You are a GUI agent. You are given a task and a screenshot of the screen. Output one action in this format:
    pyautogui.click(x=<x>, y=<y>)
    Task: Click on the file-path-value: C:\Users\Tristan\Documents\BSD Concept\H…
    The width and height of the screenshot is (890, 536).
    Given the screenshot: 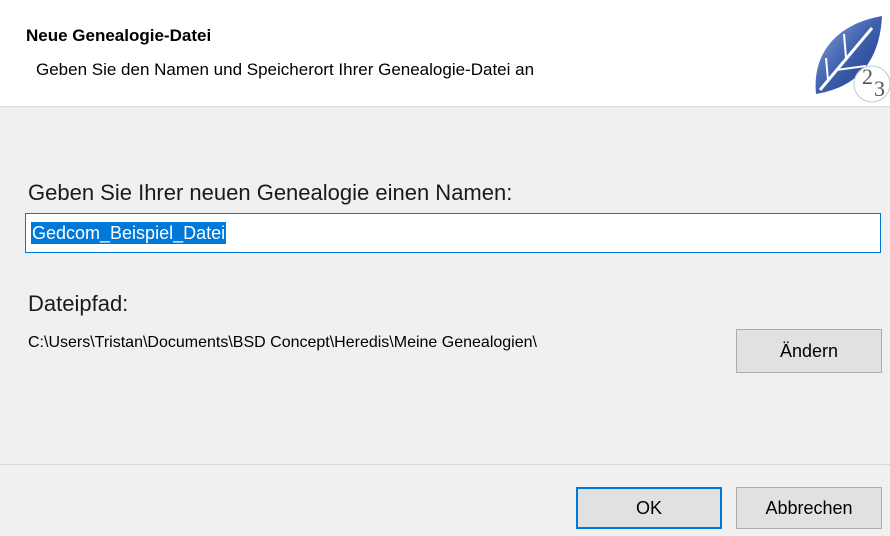 What is the action you would take?
    pyautogui.click(x=282, y=342)
    